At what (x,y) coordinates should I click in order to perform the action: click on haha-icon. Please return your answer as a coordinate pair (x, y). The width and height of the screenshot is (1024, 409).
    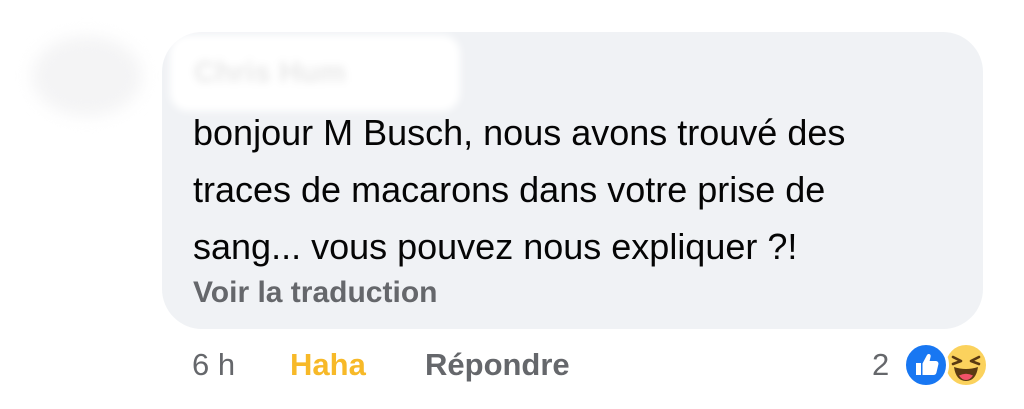
    Looking at the image, I should click on (966, 365).